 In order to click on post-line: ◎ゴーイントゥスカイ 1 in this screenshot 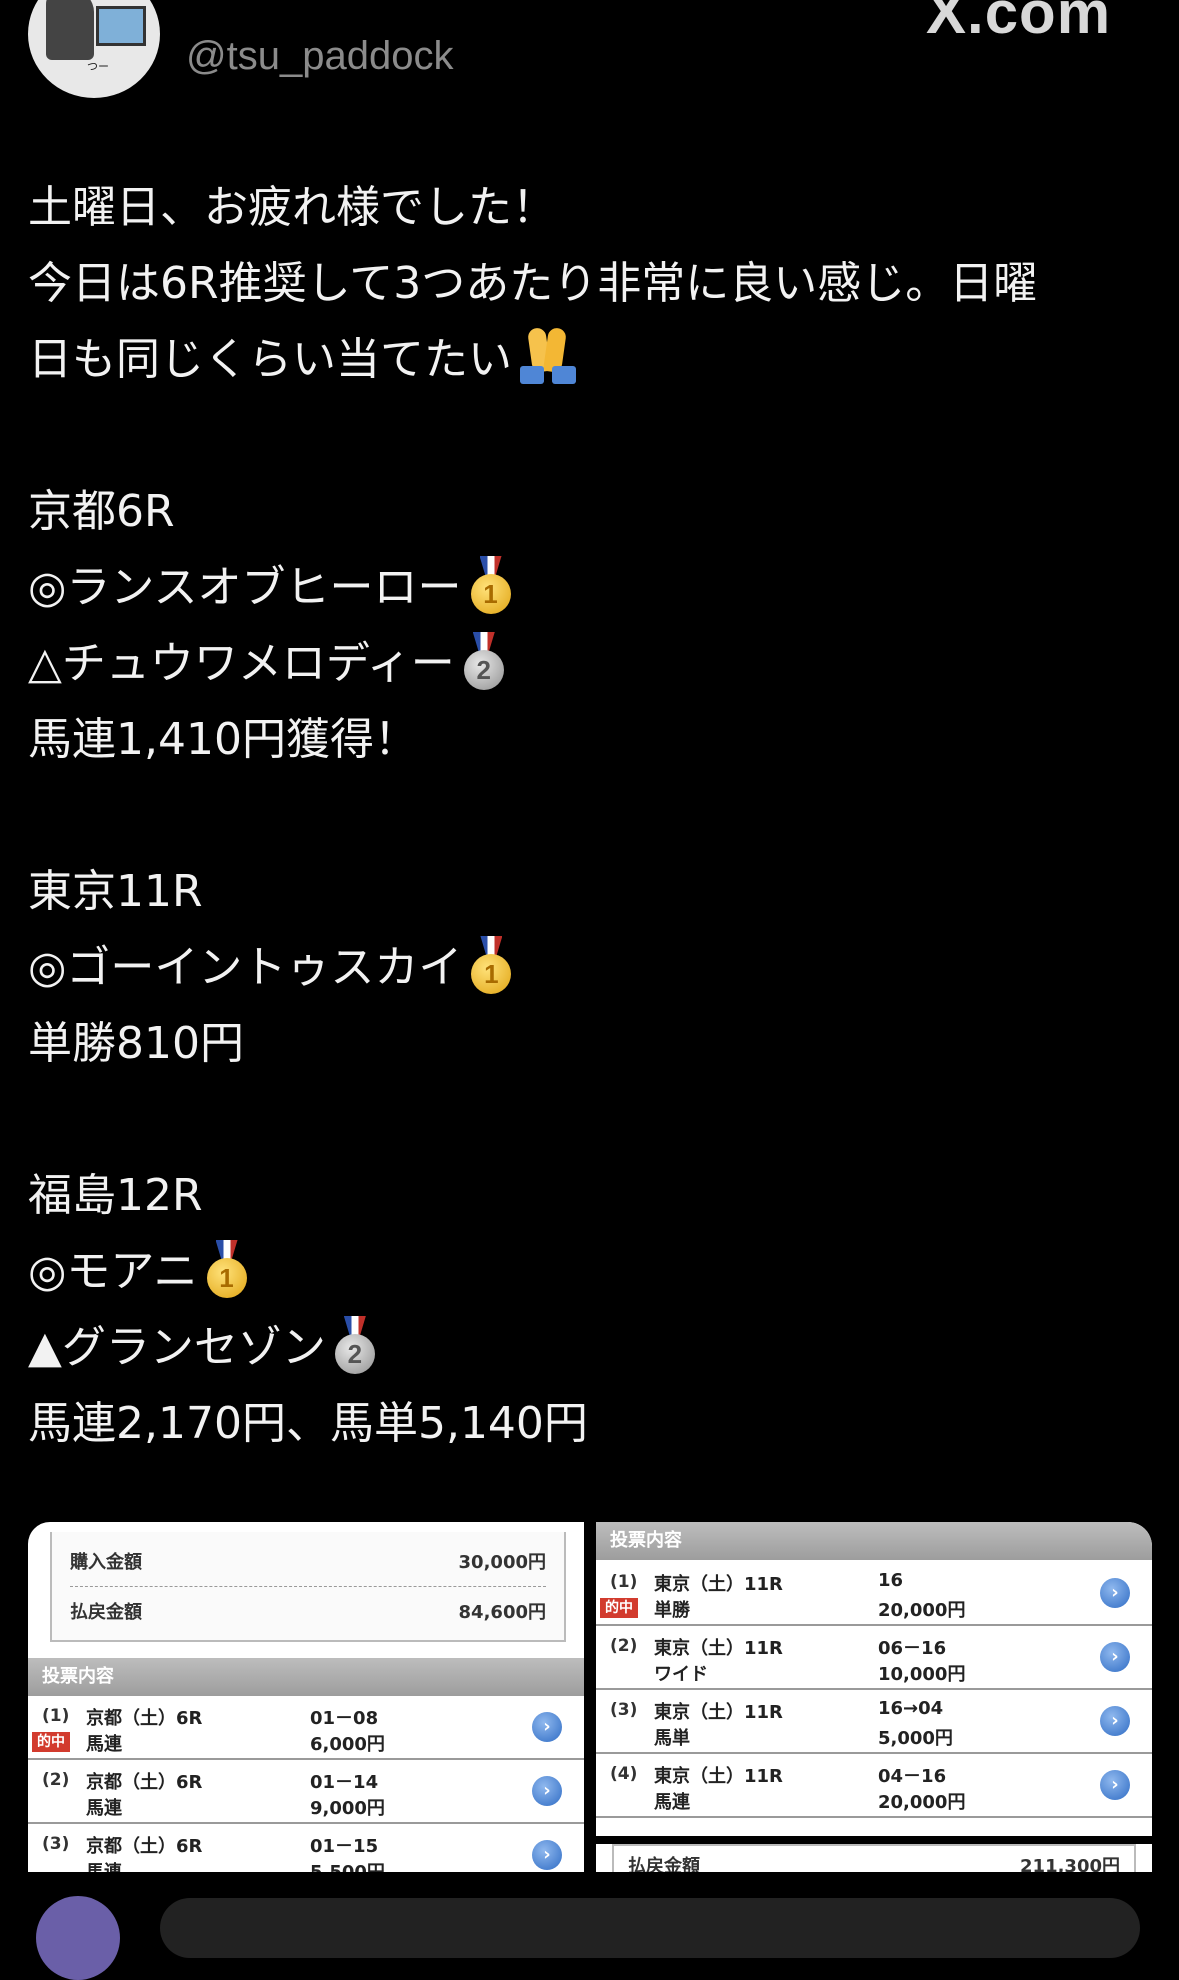, I will do `click(590, 968)`.